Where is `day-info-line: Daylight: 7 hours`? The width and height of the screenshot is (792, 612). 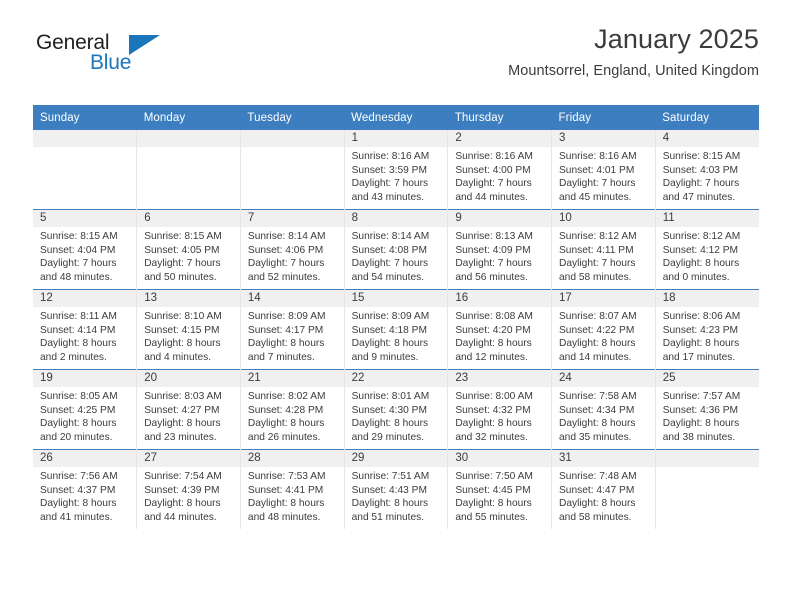 day-info-line: Daylight: 7 hours is located at coordinates (286, 264).